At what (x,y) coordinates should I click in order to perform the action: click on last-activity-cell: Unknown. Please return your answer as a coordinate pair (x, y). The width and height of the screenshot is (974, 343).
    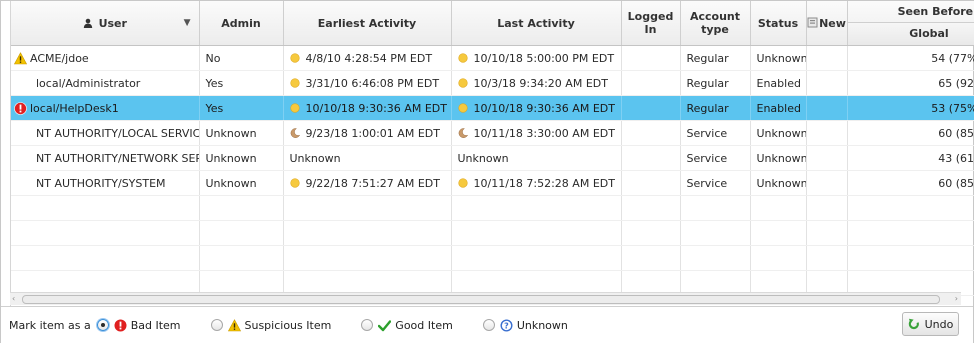
    Looking at the image, I should click on (536, 158).